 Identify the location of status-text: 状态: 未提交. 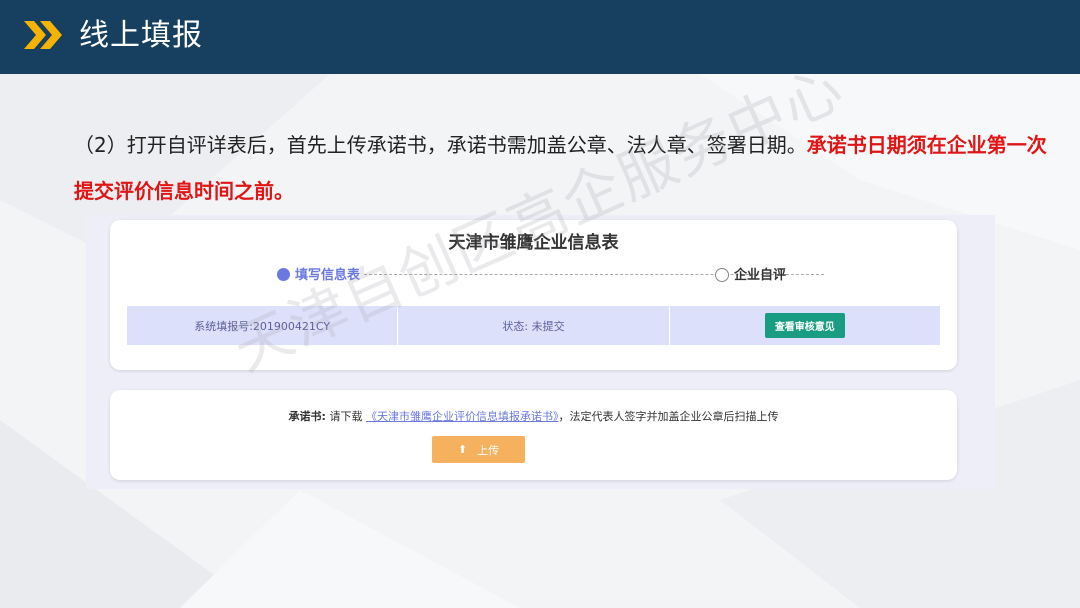
(533, 326).